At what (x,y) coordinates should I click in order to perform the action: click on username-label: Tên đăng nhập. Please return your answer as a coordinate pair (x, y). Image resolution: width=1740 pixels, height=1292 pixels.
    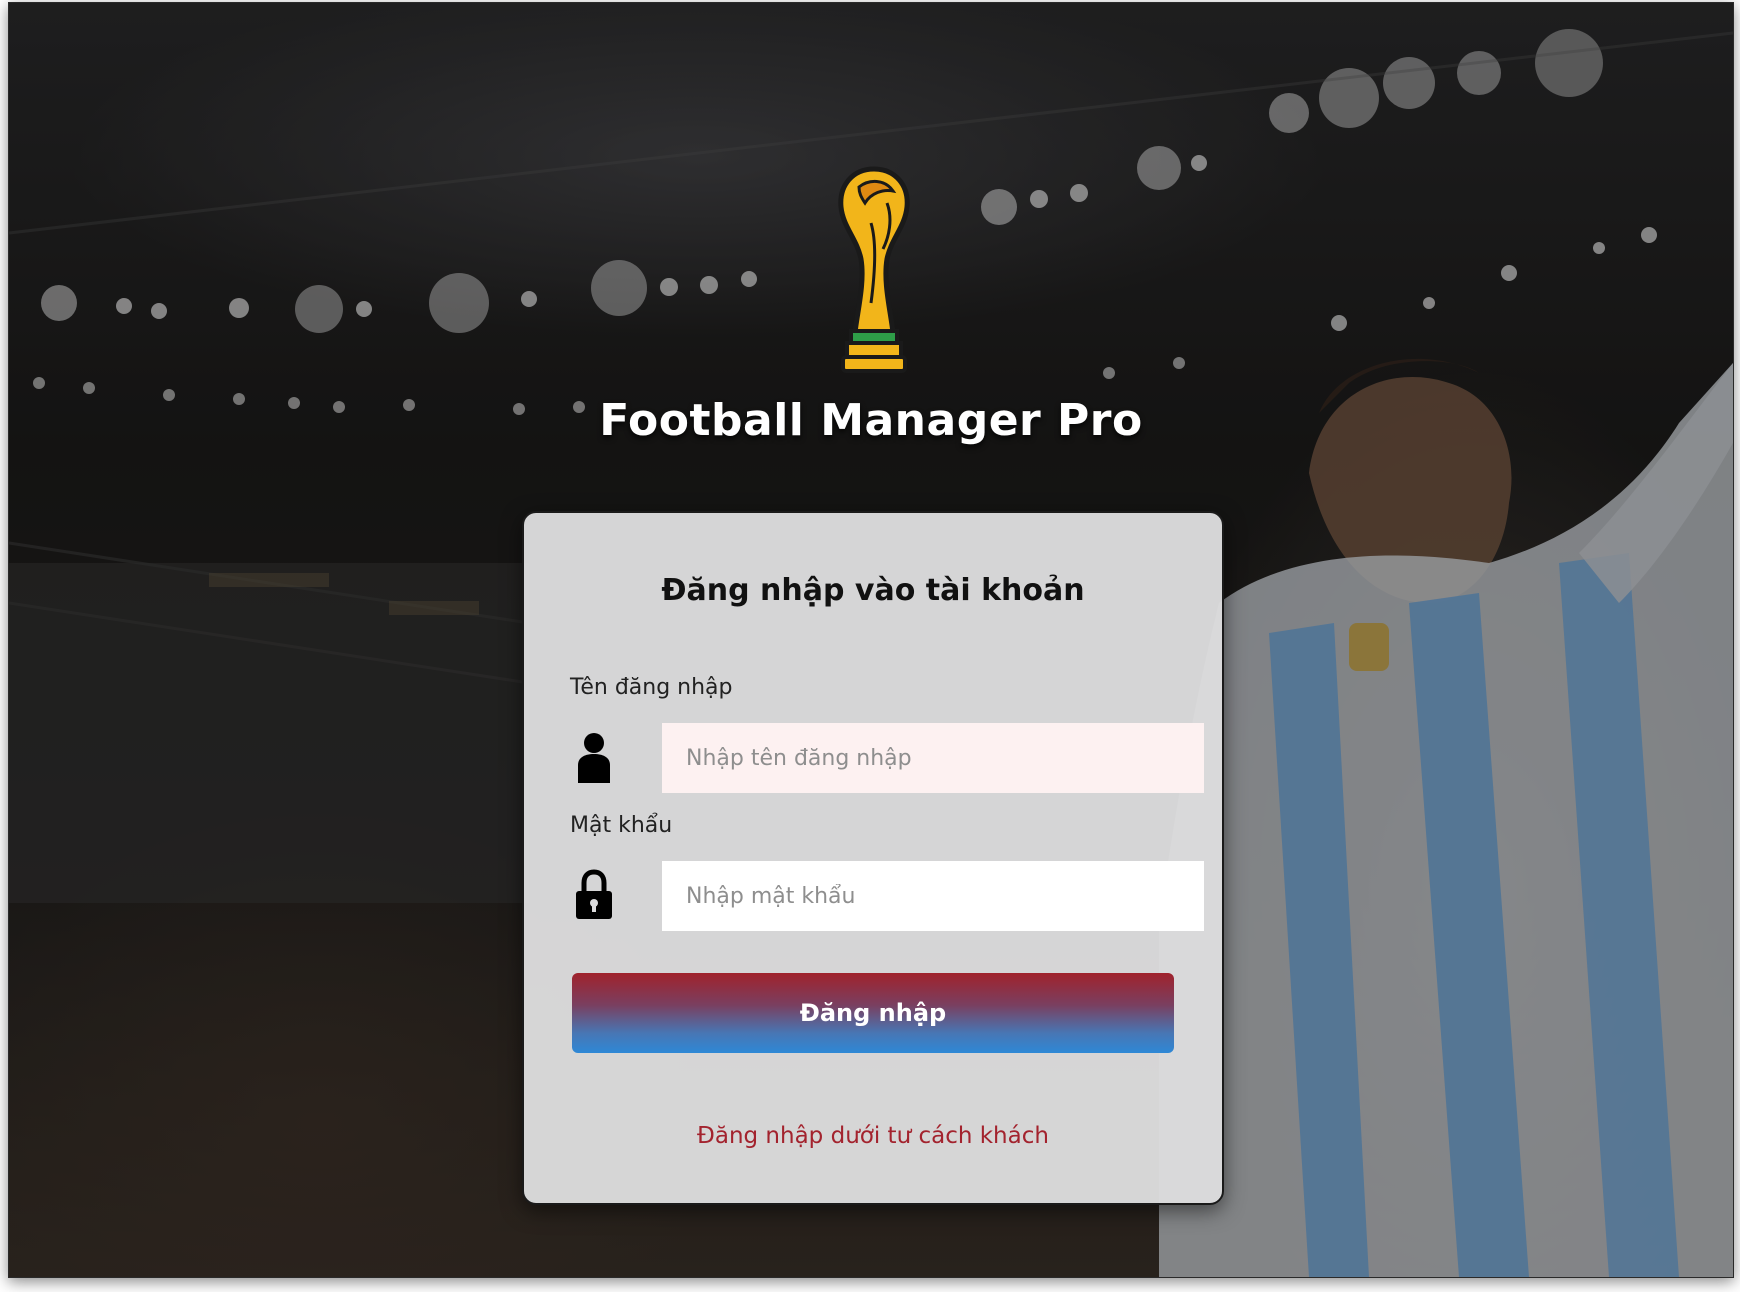
    Looking at the image, I should click on (651, 687).